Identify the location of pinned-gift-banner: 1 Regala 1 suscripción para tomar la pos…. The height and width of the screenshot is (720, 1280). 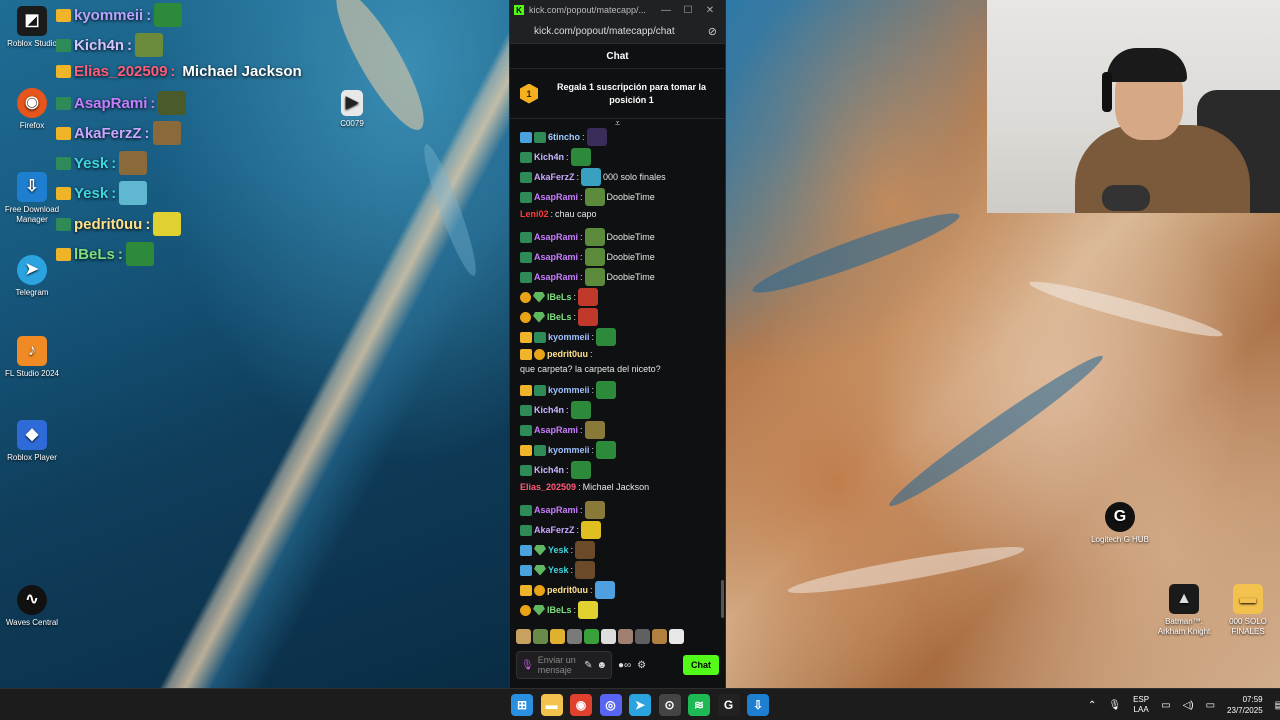
(617, 94).